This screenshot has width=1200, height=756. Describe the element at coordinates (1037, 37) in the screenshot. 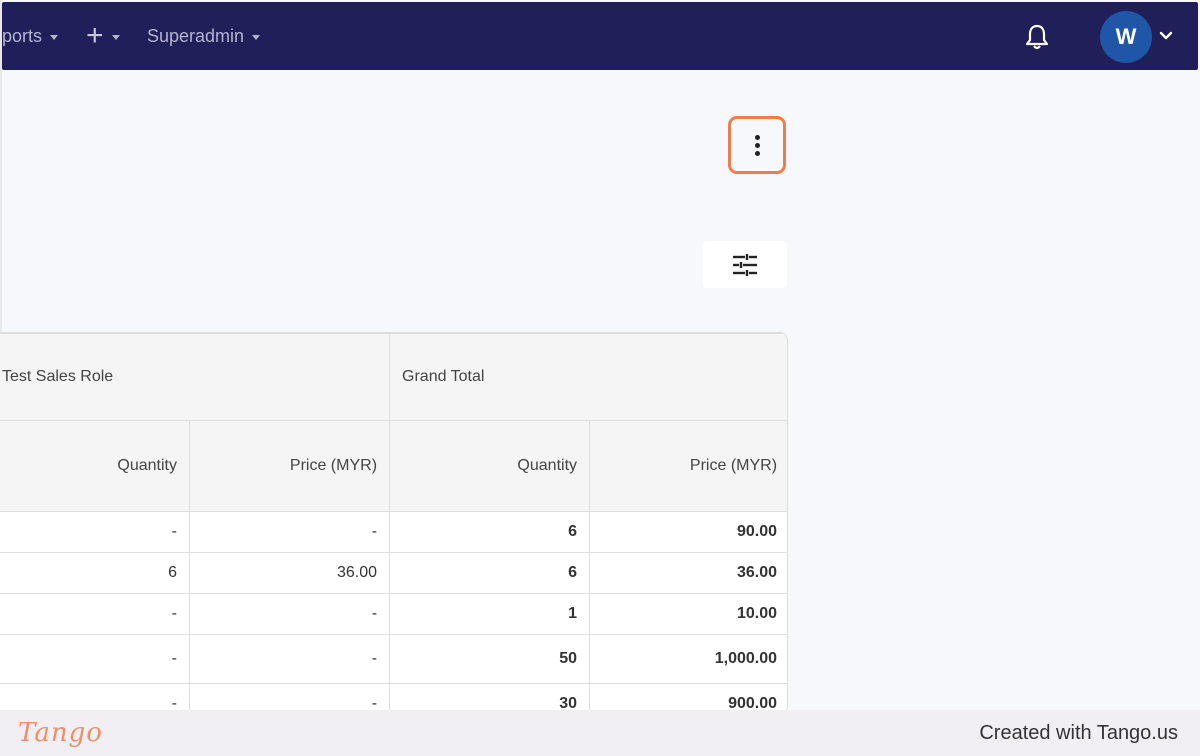

I see `notifications-bell-icon` at that location.